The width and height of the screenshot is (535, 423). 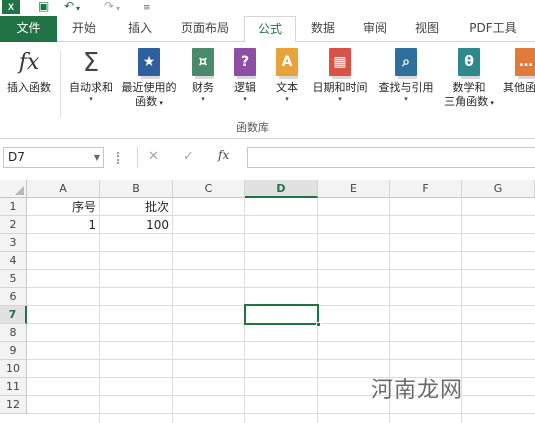 I want to click on resize-grip-icon, so click(x=118, y=158).